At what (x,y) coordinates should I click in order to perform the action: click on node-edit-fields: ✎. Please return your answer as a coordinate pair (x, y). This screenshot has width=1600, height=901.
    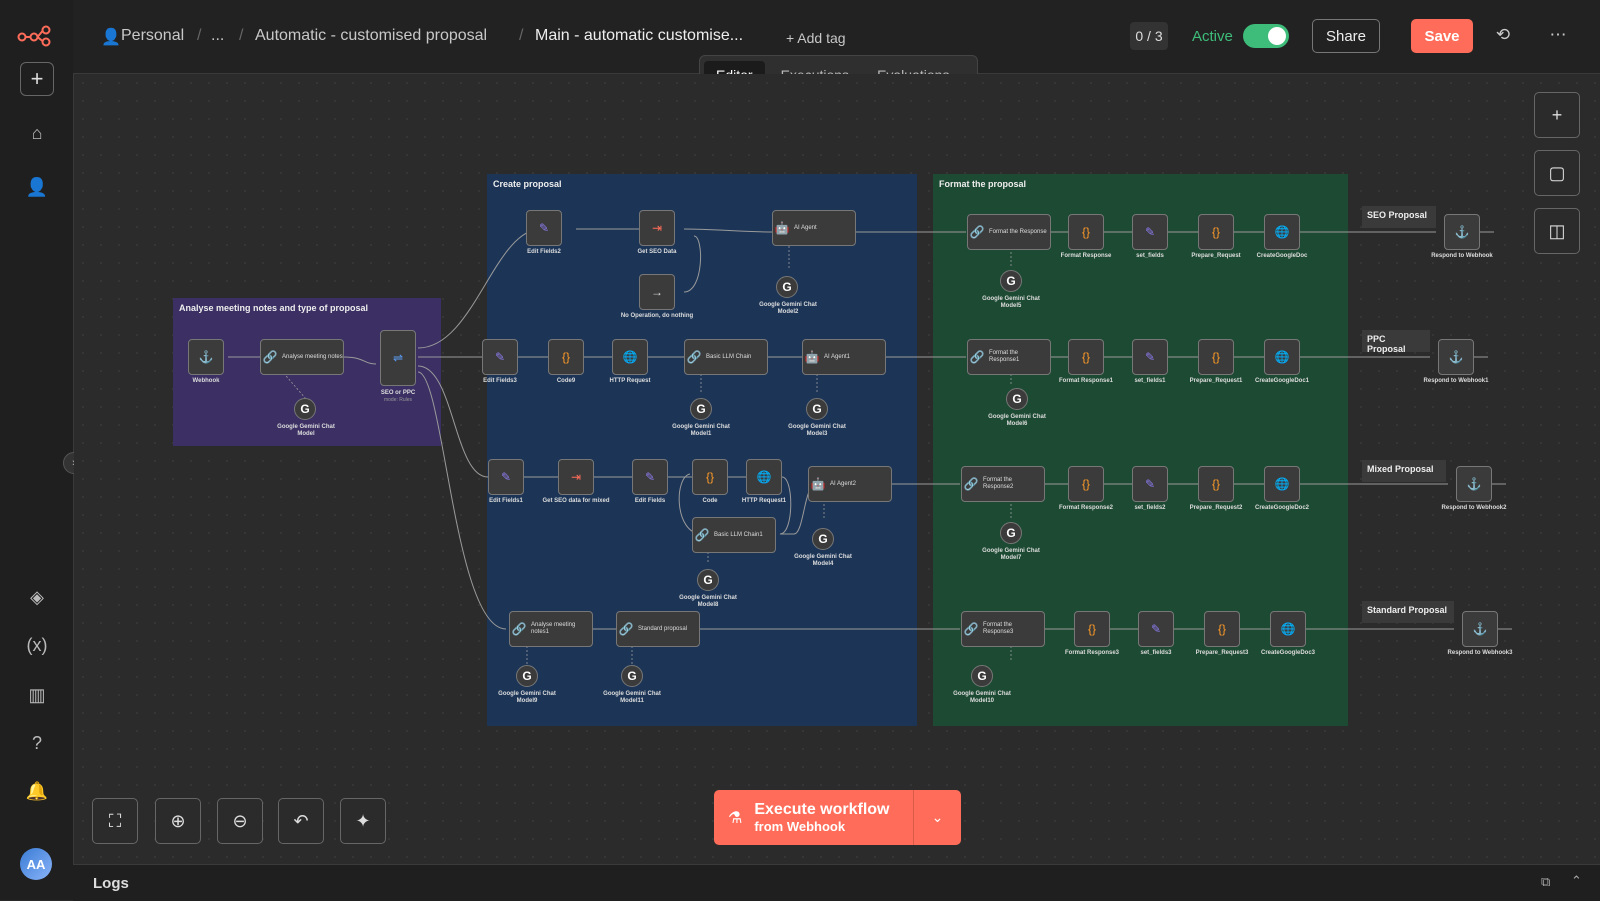
    Looking at the image, I should click on (650, 477).